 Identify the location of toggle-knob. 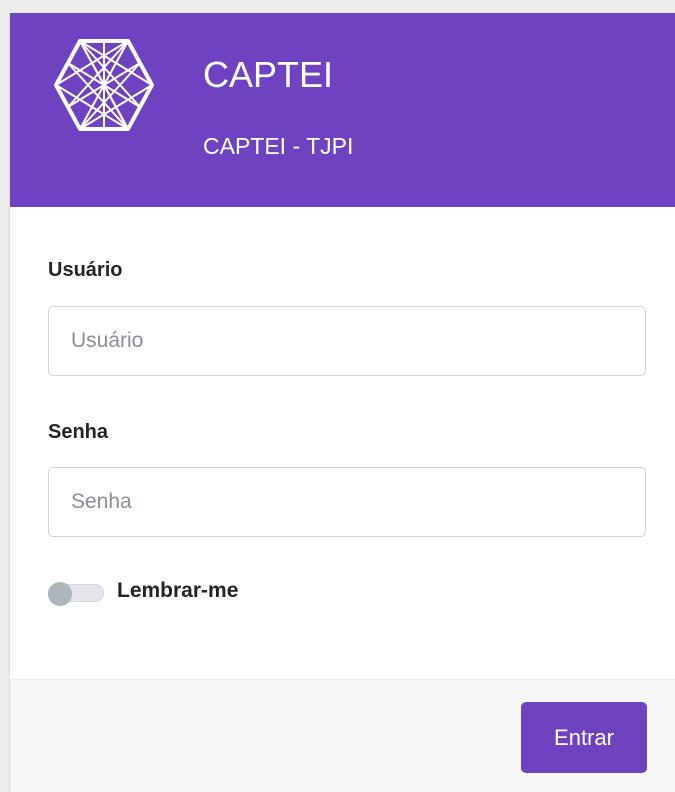
(60, 594).